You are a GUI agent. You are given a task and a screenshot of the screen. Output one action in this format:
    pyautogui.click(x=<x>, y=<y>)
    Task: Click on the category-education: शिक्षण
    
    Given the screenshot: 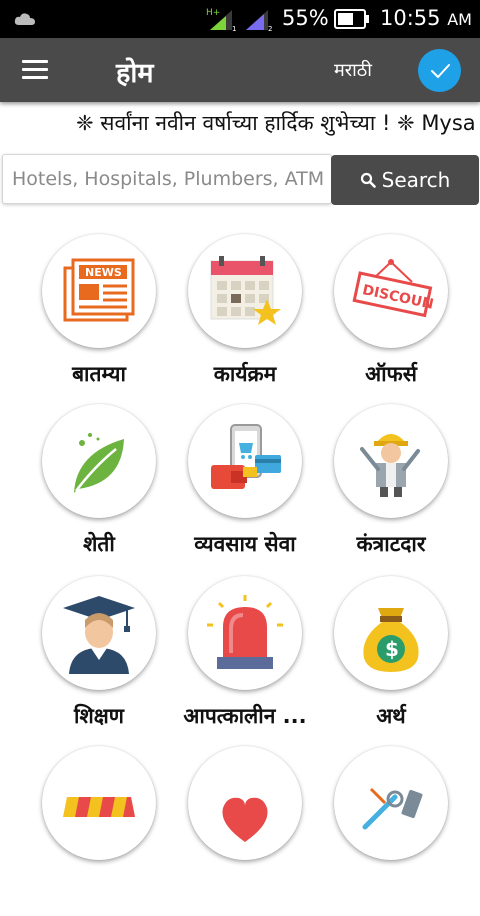 What is the action you would take?
    pyautogui.click(x=99, y=661)
    